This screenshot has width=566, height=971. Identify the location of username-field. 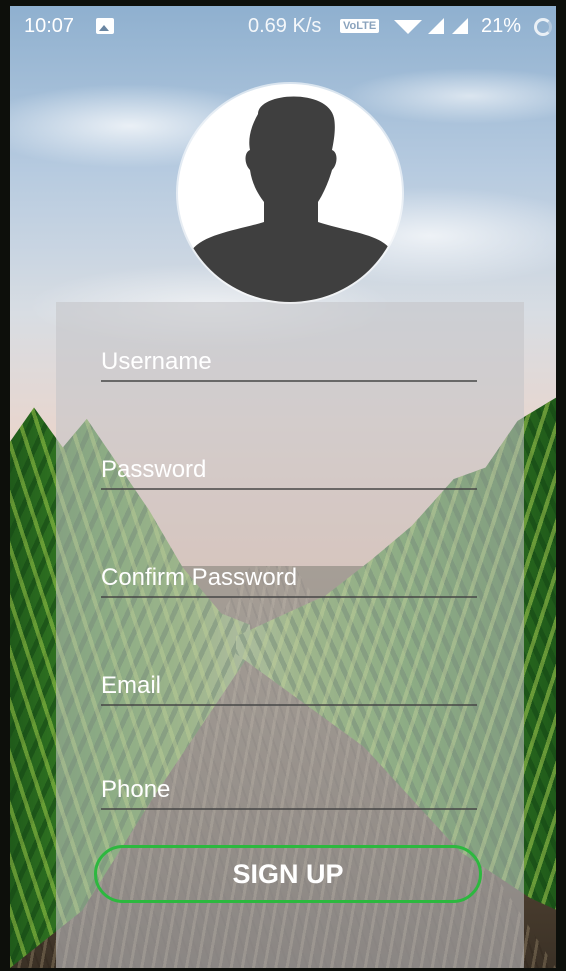
(289, 363).